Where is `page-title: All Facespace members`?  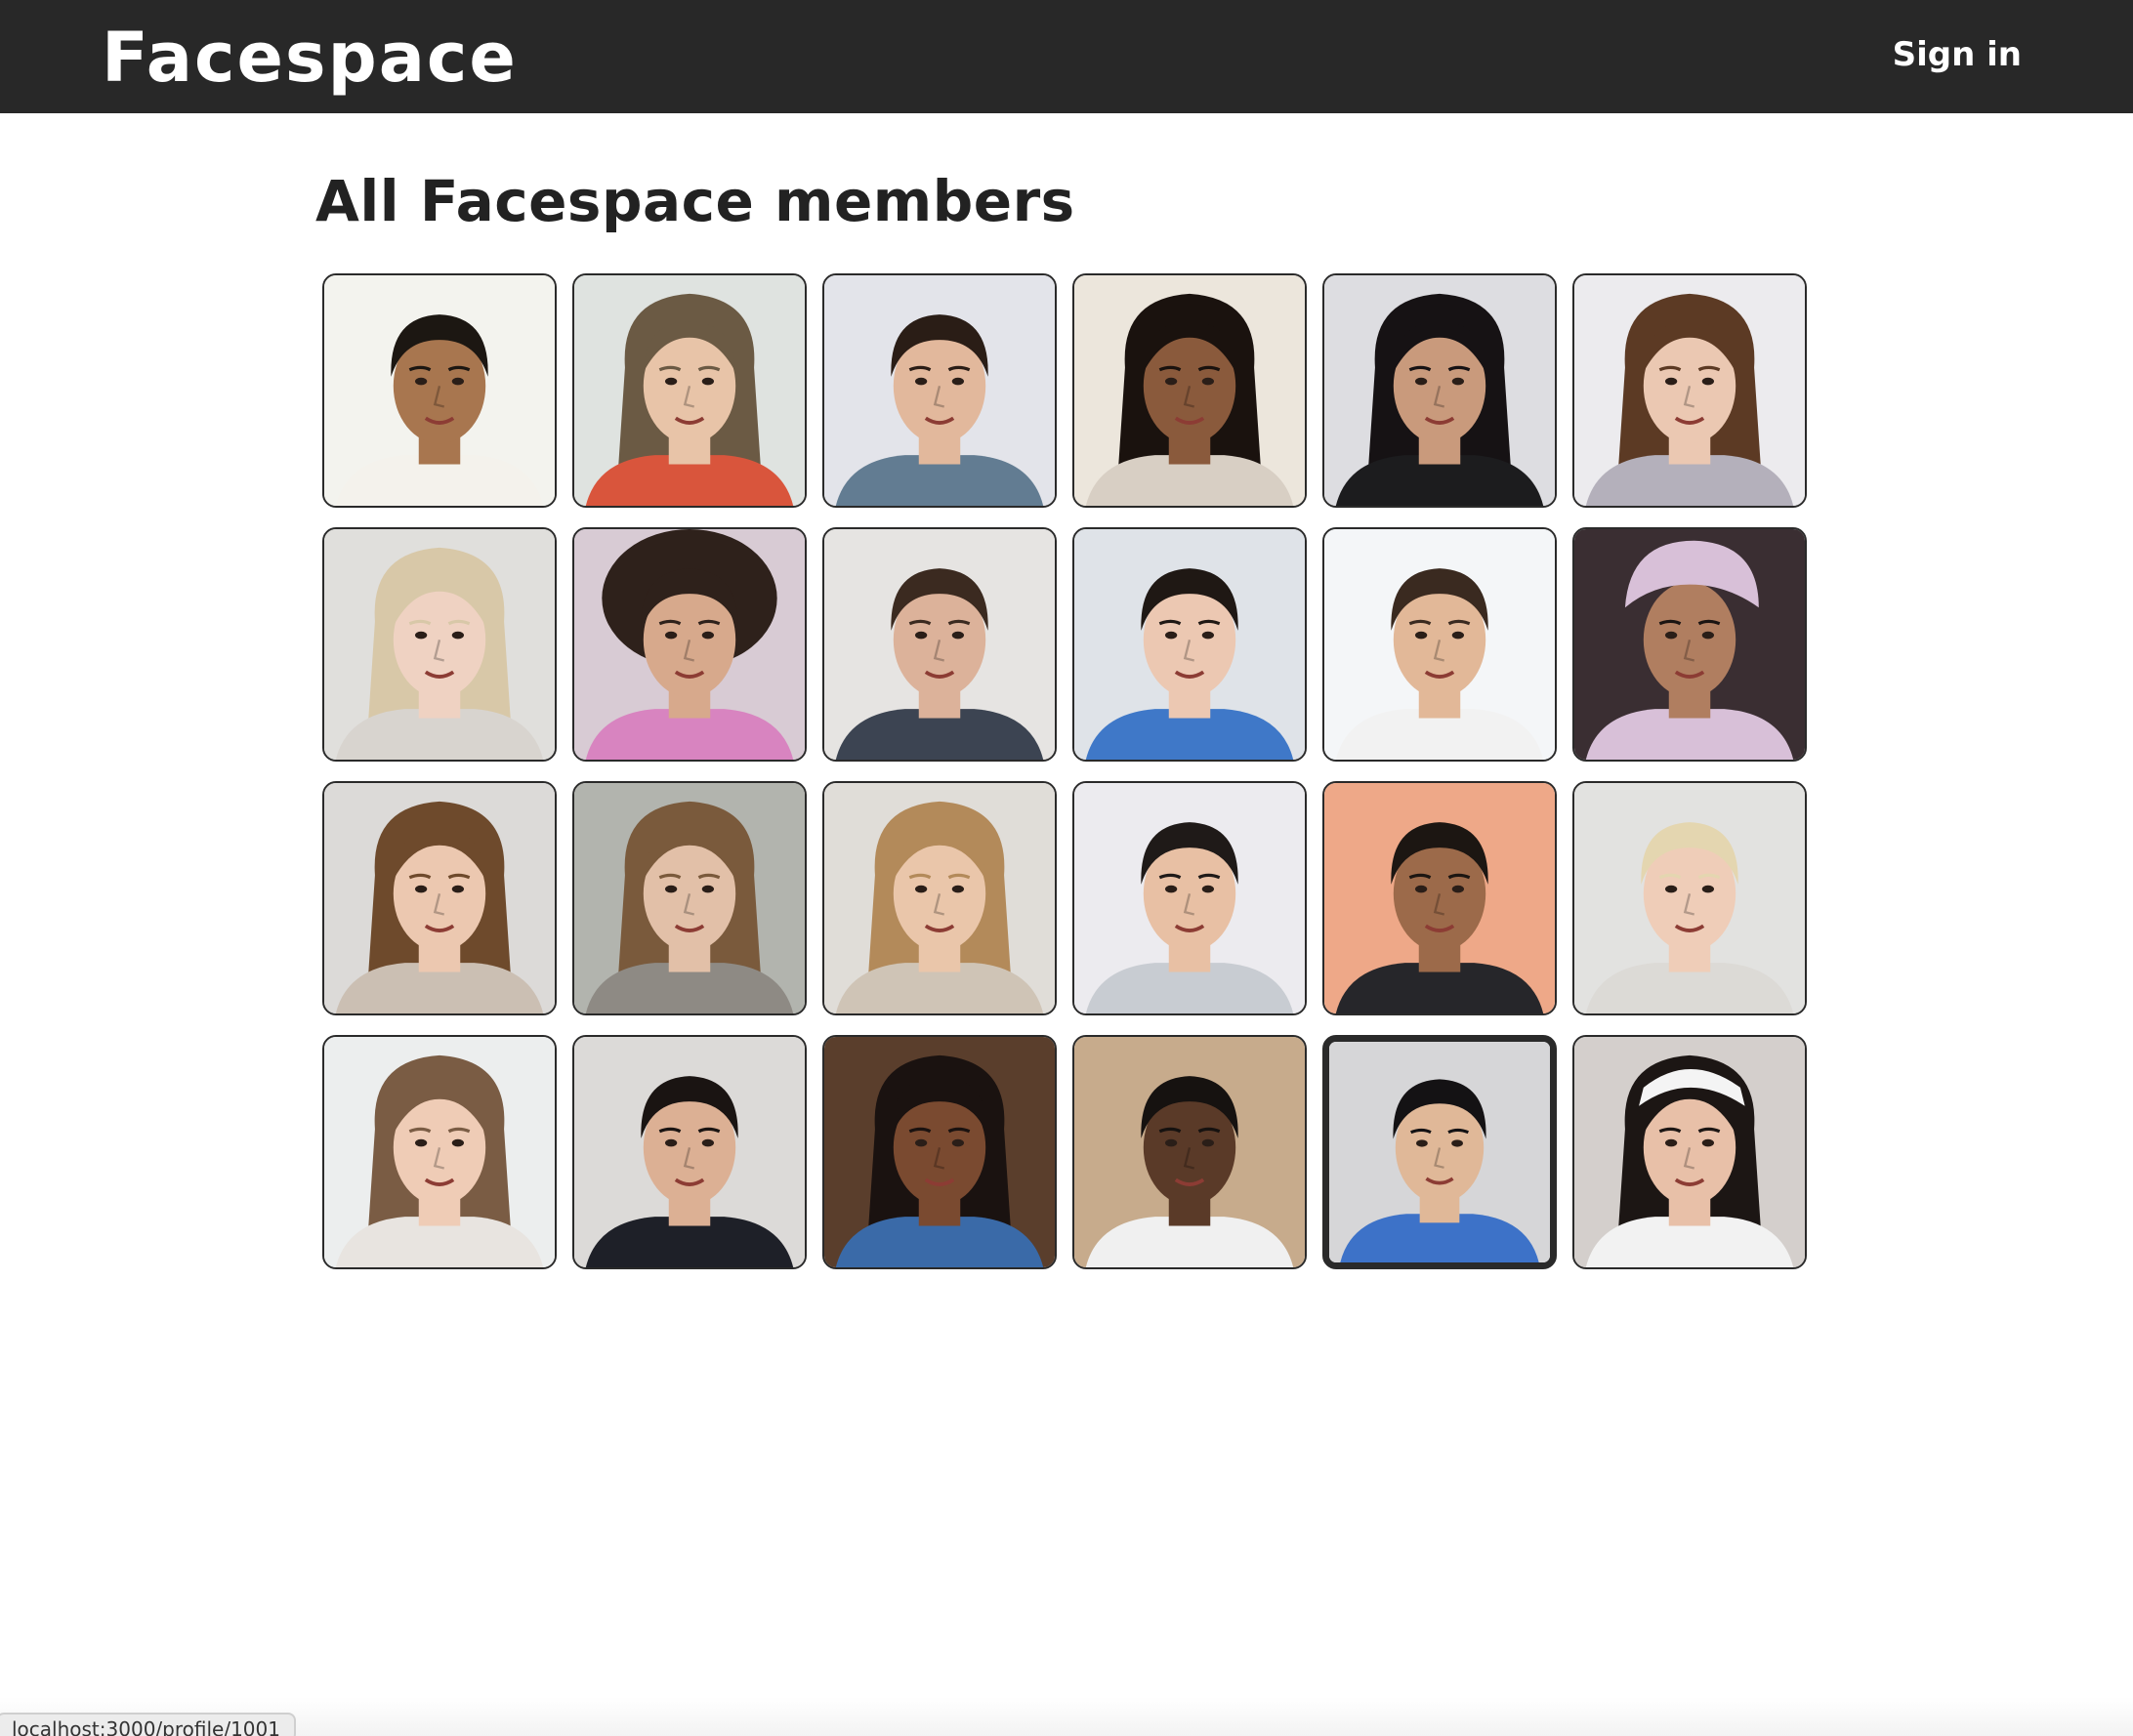 page-title: All Facespace members is located at coordinates (695, 201).